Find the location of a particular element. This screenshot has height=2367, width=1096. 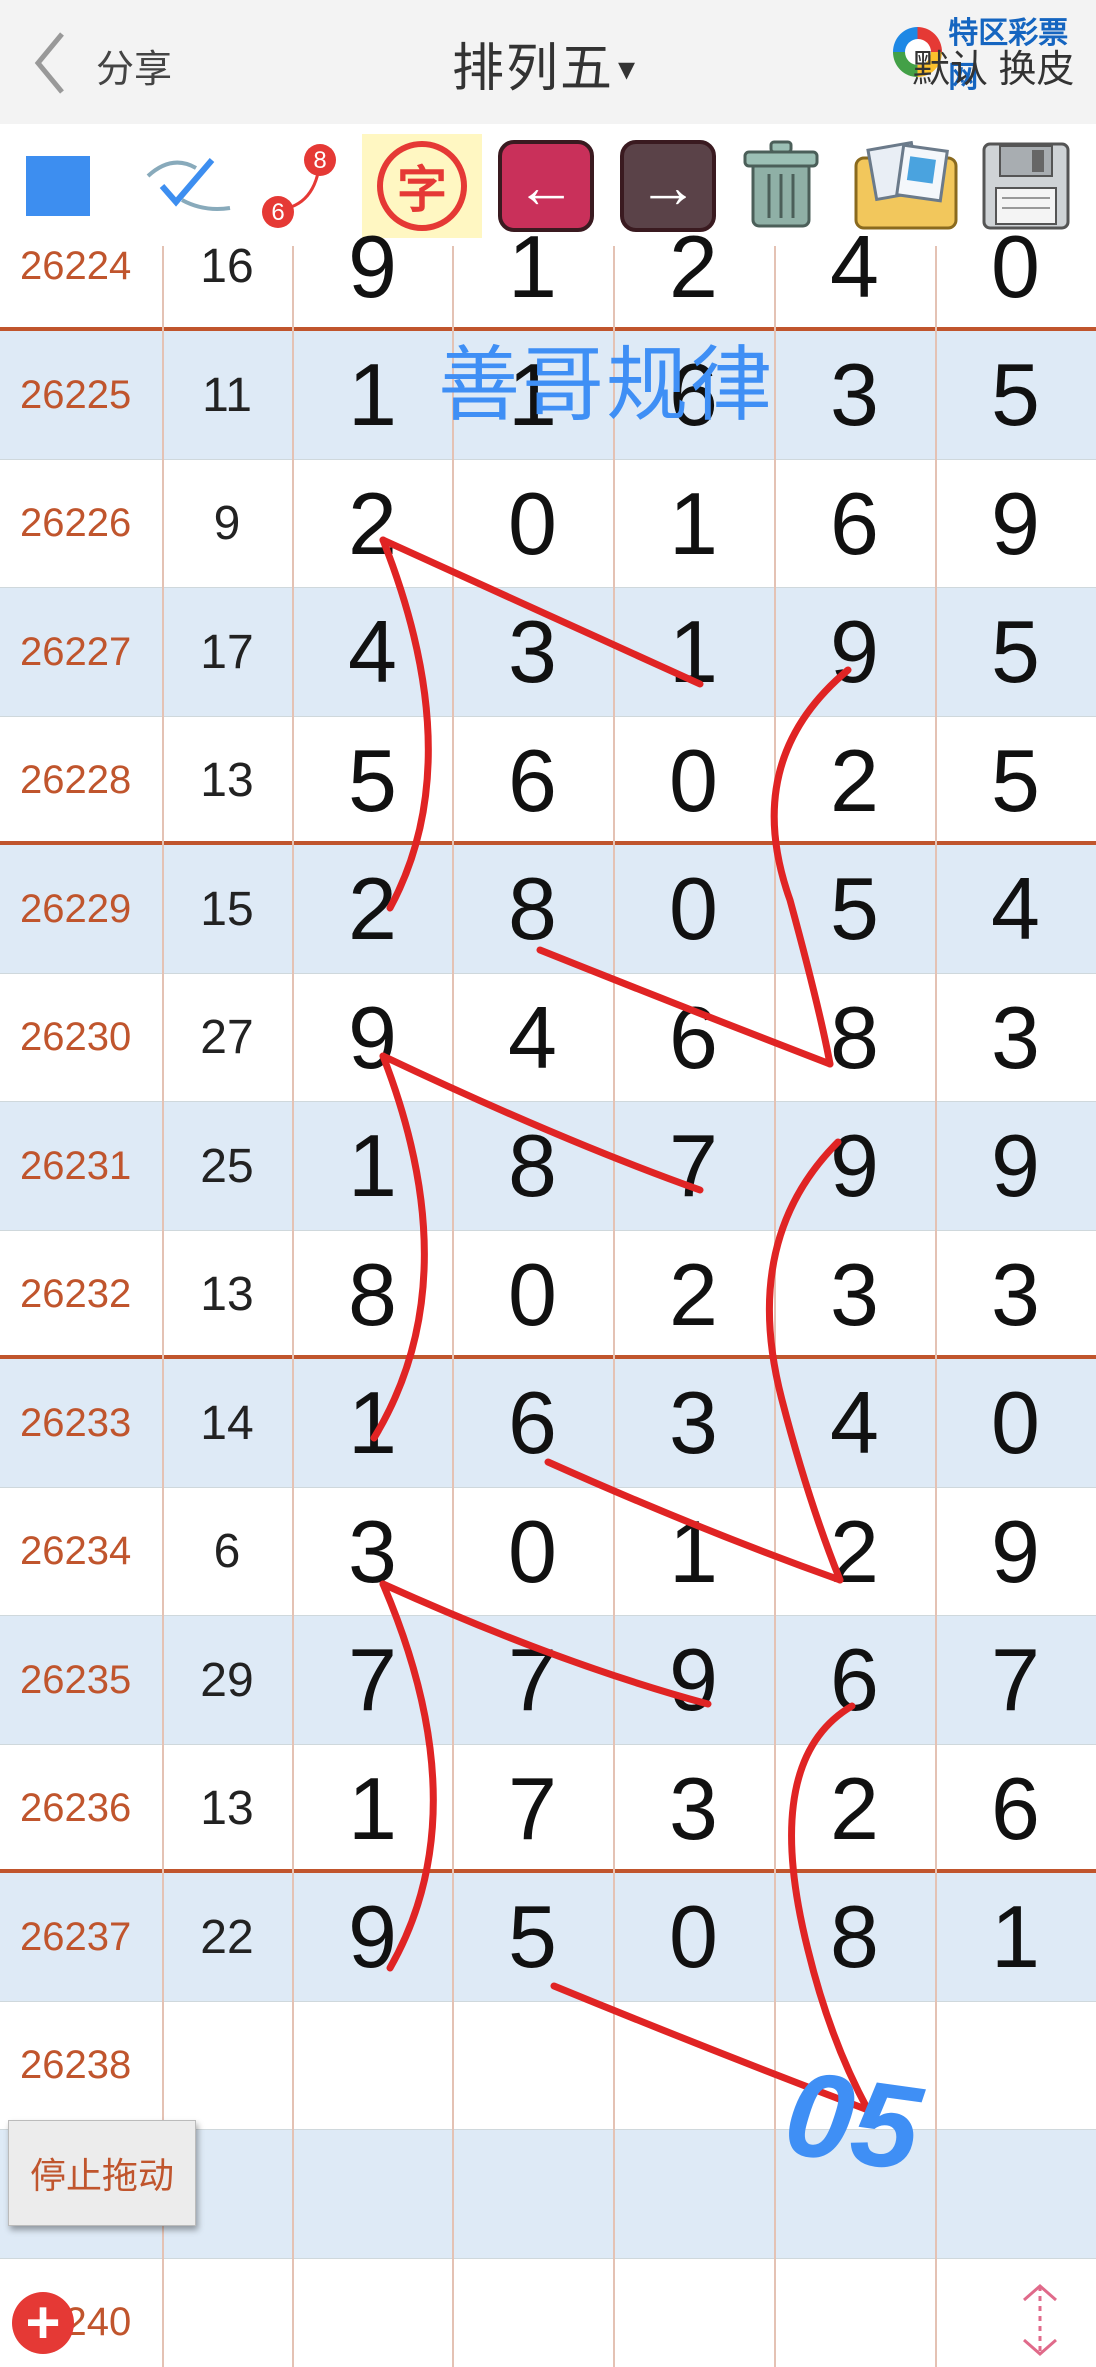

table-row: 26236 13 1 7 3 2 6 is located at coordinates (548, 1808).